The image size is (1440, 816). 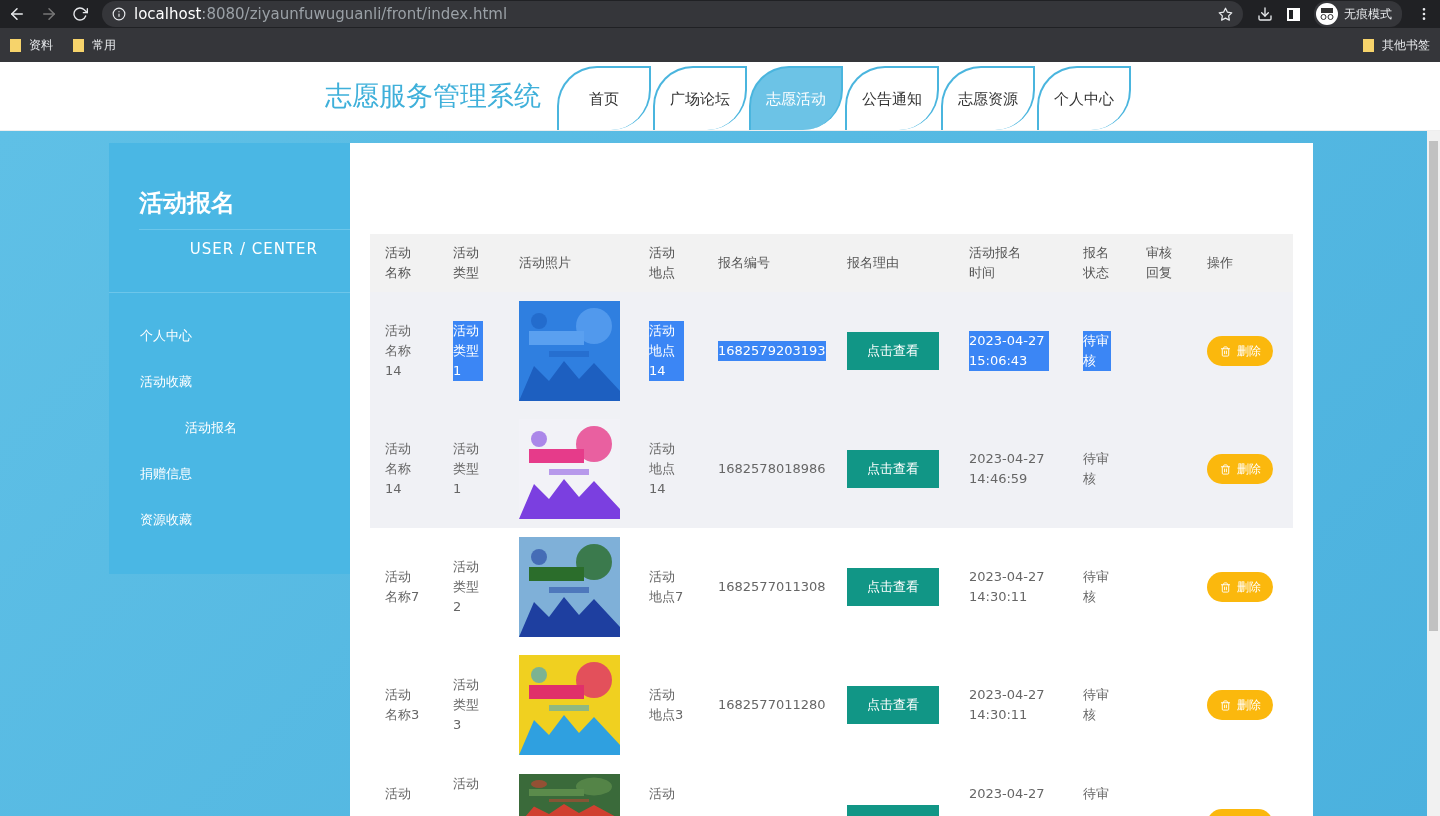 What do you see at coordinates (662, 469) in the screenshot?
I see `table-cell-text: 活动地点14` at bounding box center [662, 469].